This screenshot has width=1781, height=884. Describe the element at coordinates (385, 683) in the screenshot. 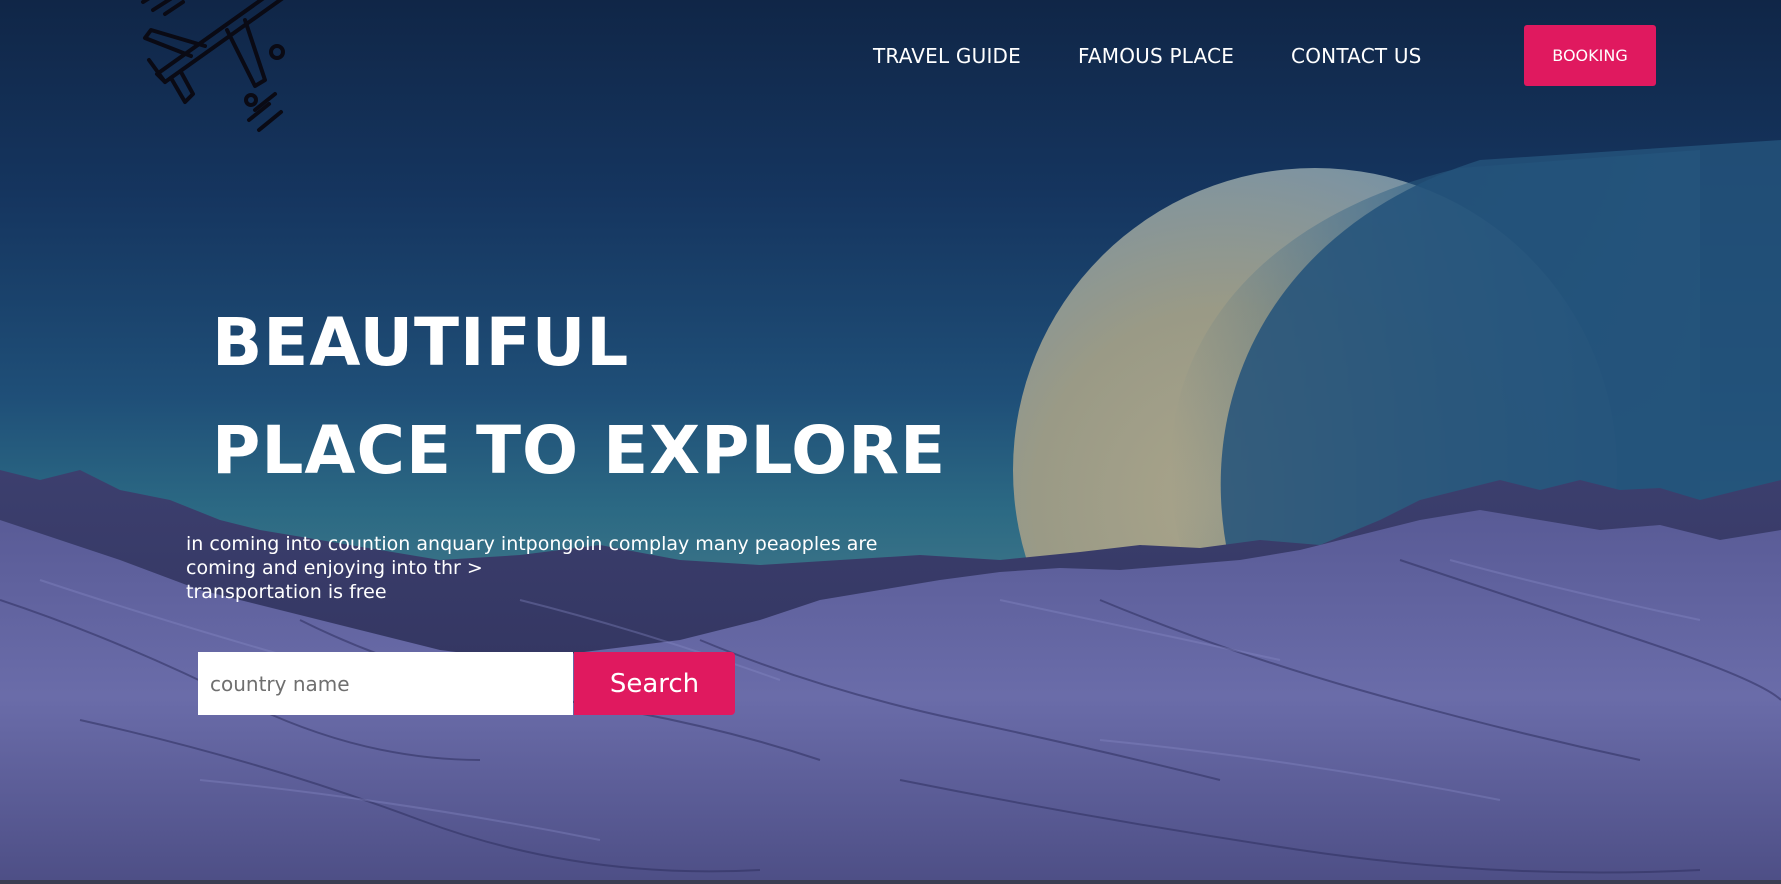

I see `country-search-input` at that location.